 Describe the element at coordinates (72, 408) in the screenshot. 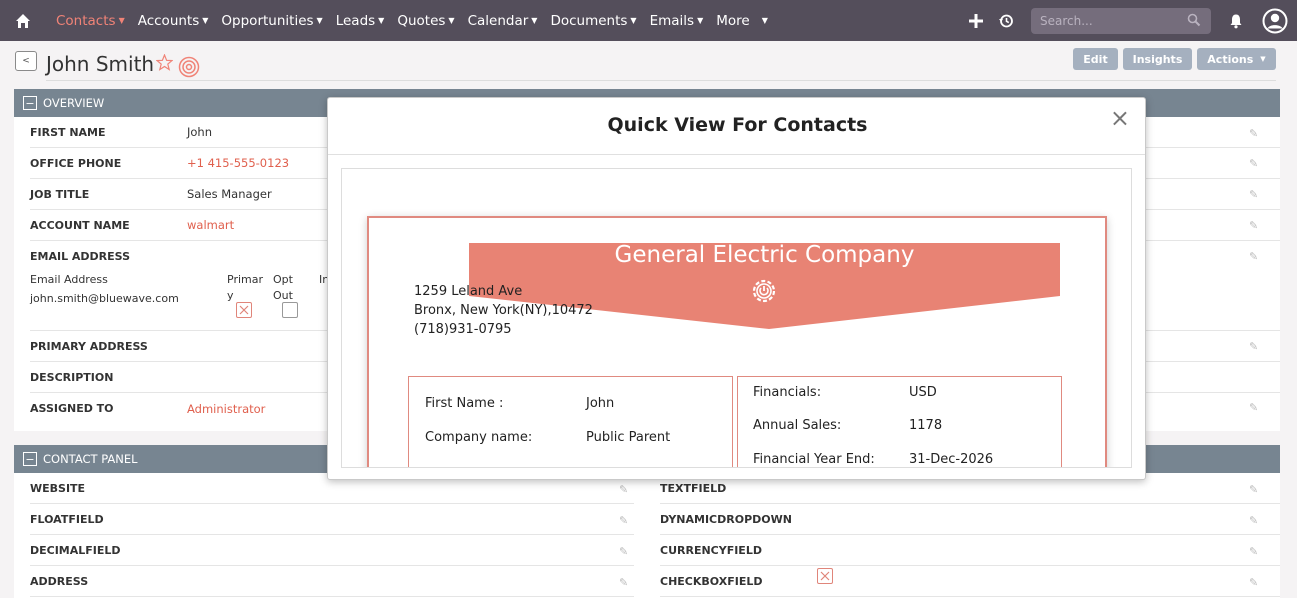

I see `assigned-to-label: ASSIGNED TO` at that location.